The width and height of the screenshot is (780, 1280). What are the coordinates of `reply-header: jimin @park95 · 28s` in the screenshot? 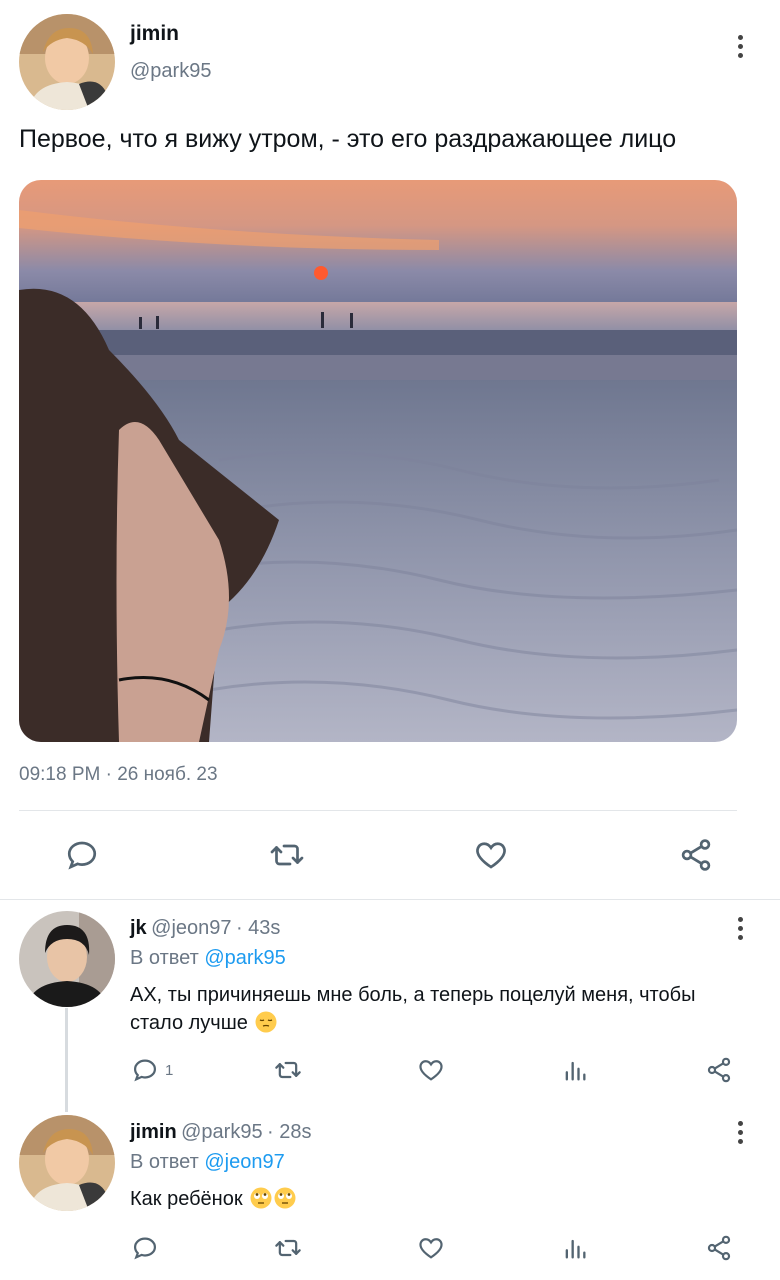 It's located at (221, 1132).